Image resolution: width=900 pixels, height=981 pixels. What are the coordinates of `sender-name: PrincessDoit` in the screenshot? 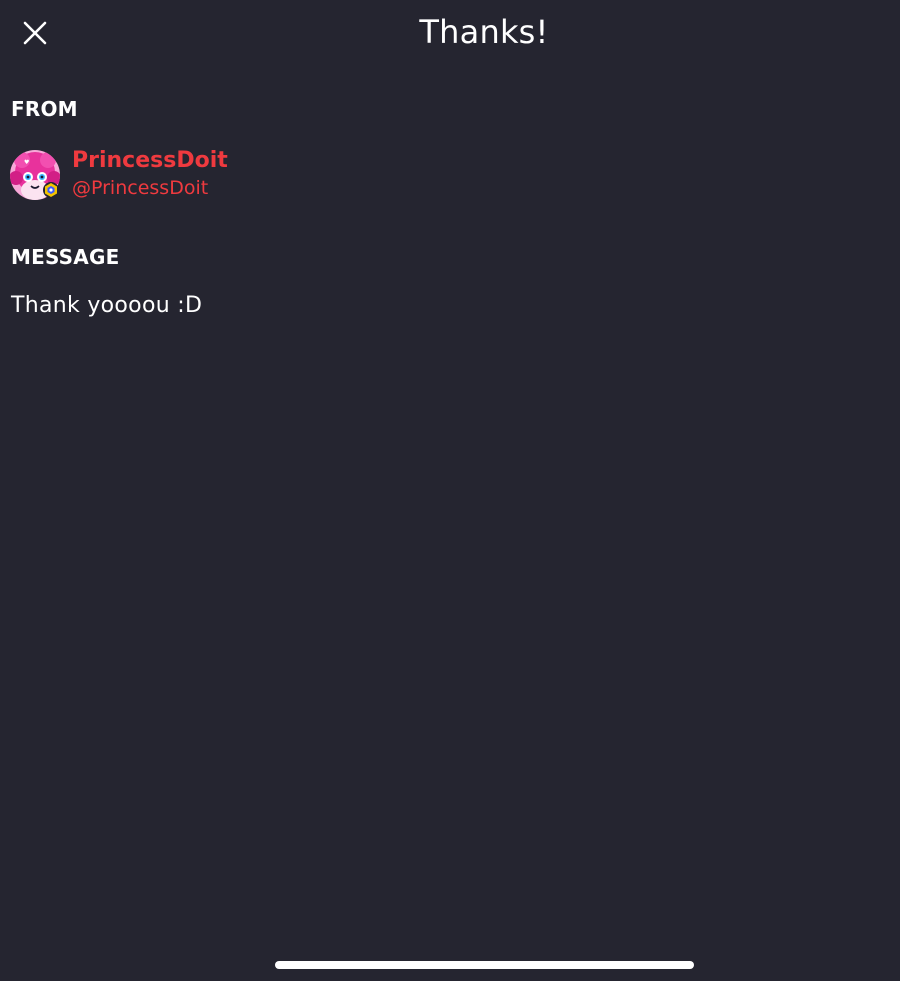 It's located at (150, 161).